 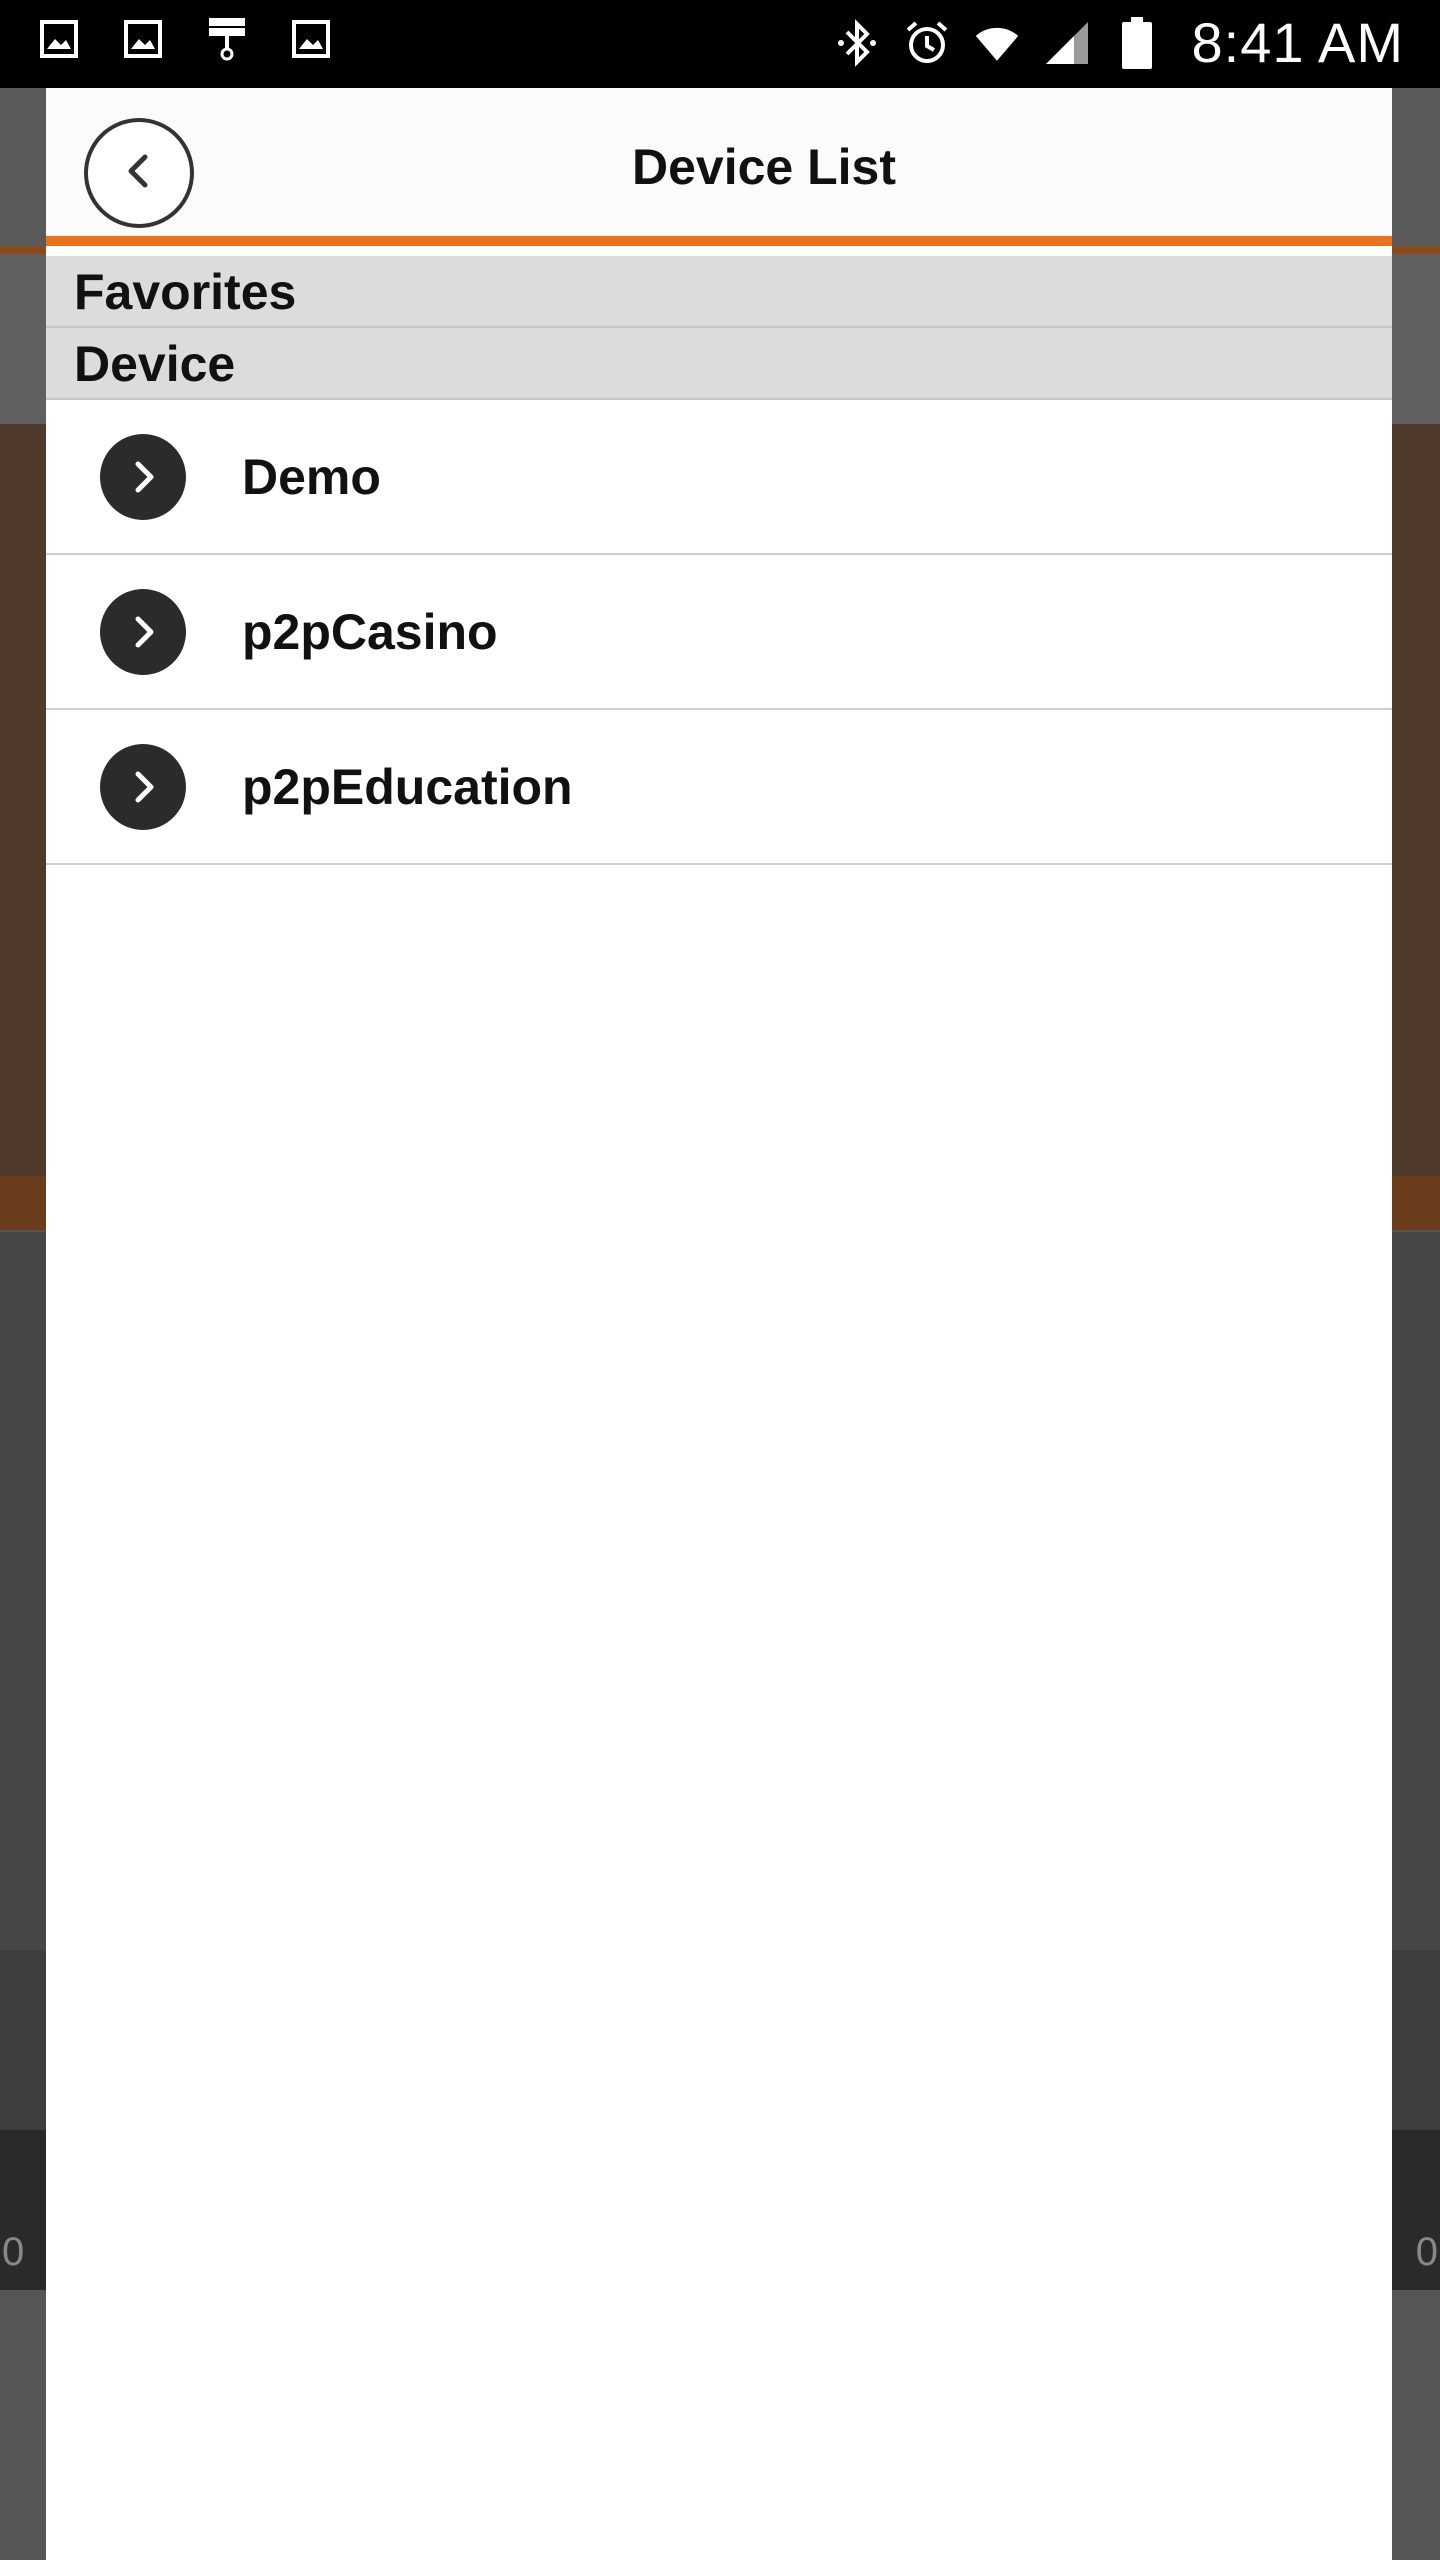 What do you see at coordinates (857, 42) in the screenshot?
I see `bluetooth-icon` at bounding box center [857, 42].